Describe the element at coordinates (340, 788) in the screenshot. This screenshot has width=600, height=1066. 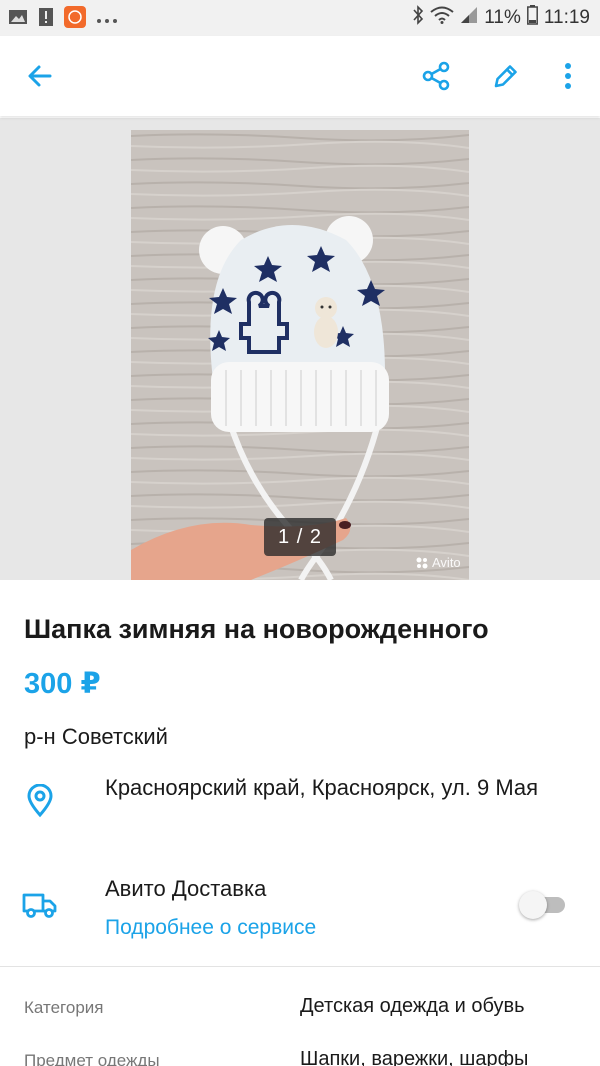
I see `listing-address: Красноярский край, Красноярск, ул. 9 Мая` at that location.